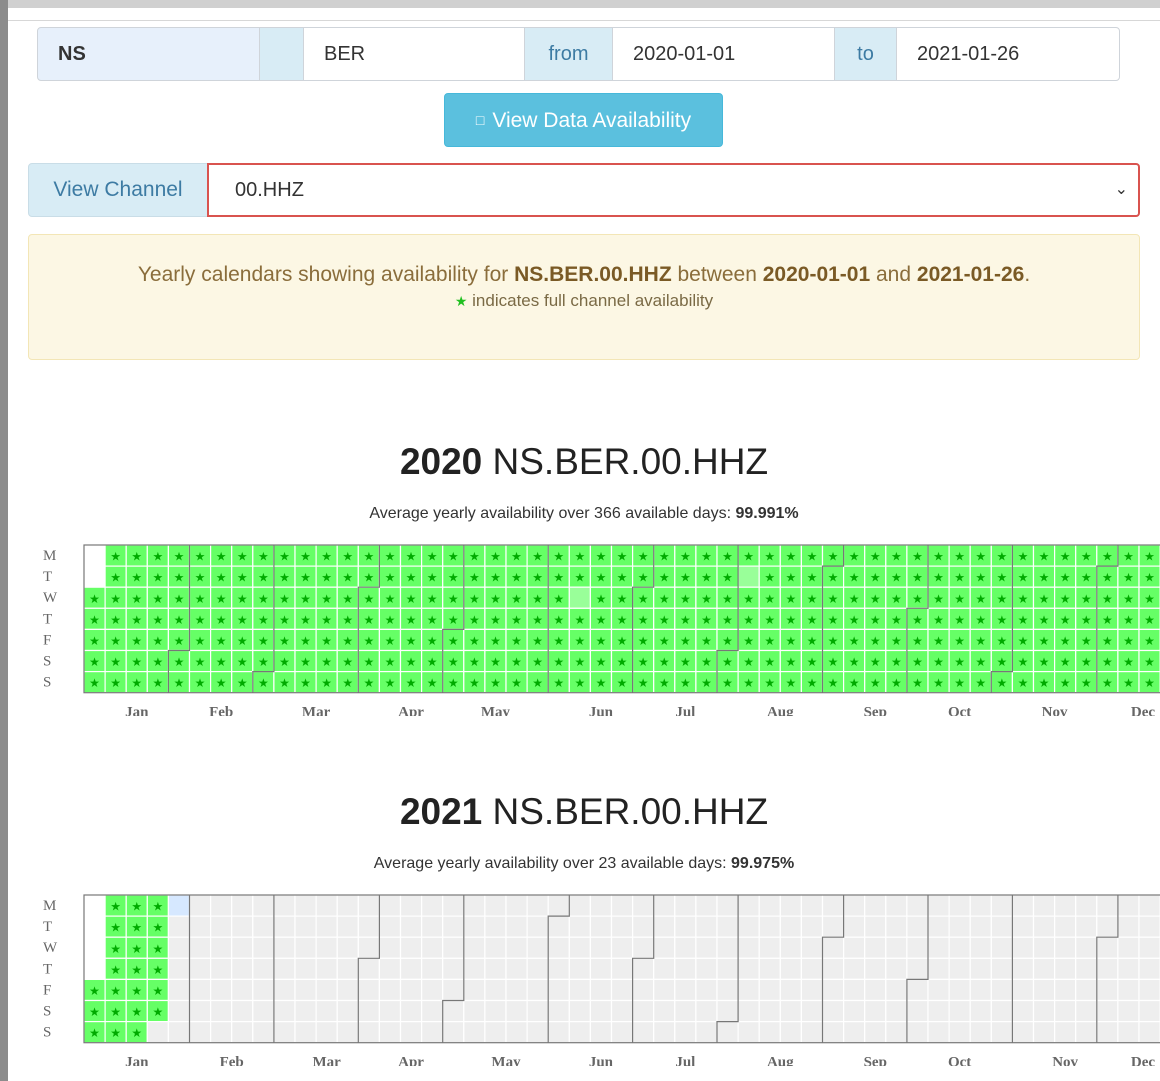  Describe the element at coordinates (723, 54) in the screenshot. I see `start-date-input: 2020-01-01` at that location.